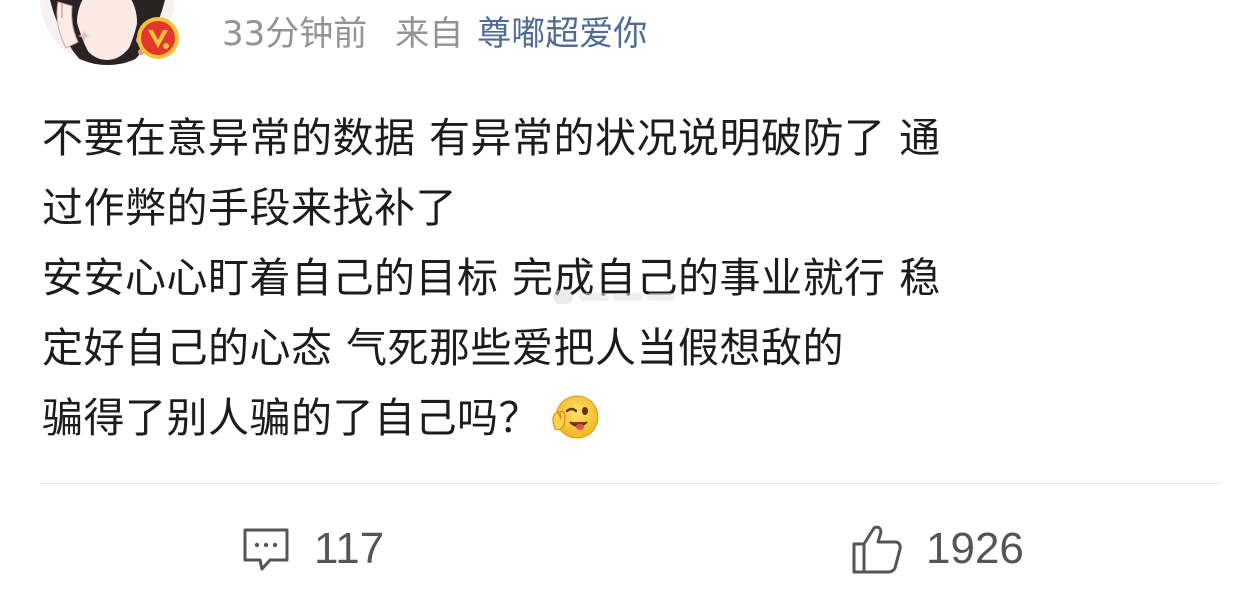 The width and height of the screenshot is (1260, 607). I want to click on post-line-last: 骗得了别人骗的了自己吗？, so click(632, 418).